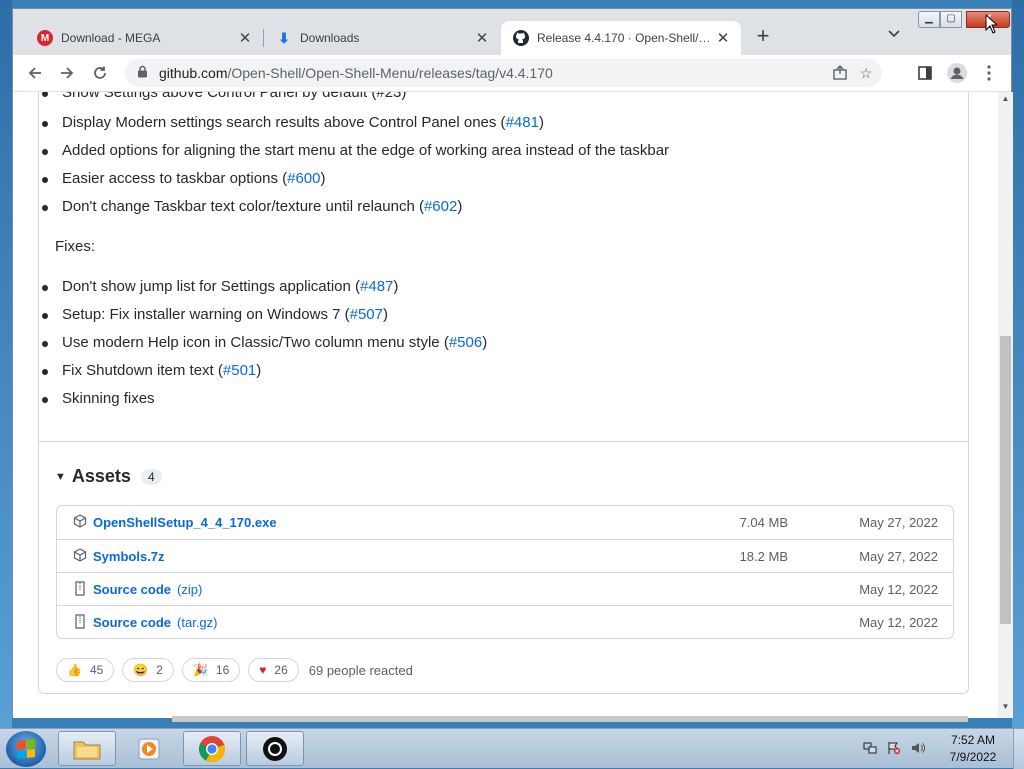 The image size is (1024, 769). Describe the element at coordinates (144, 73) in the screenshot. I see `lock-icon` at that location.